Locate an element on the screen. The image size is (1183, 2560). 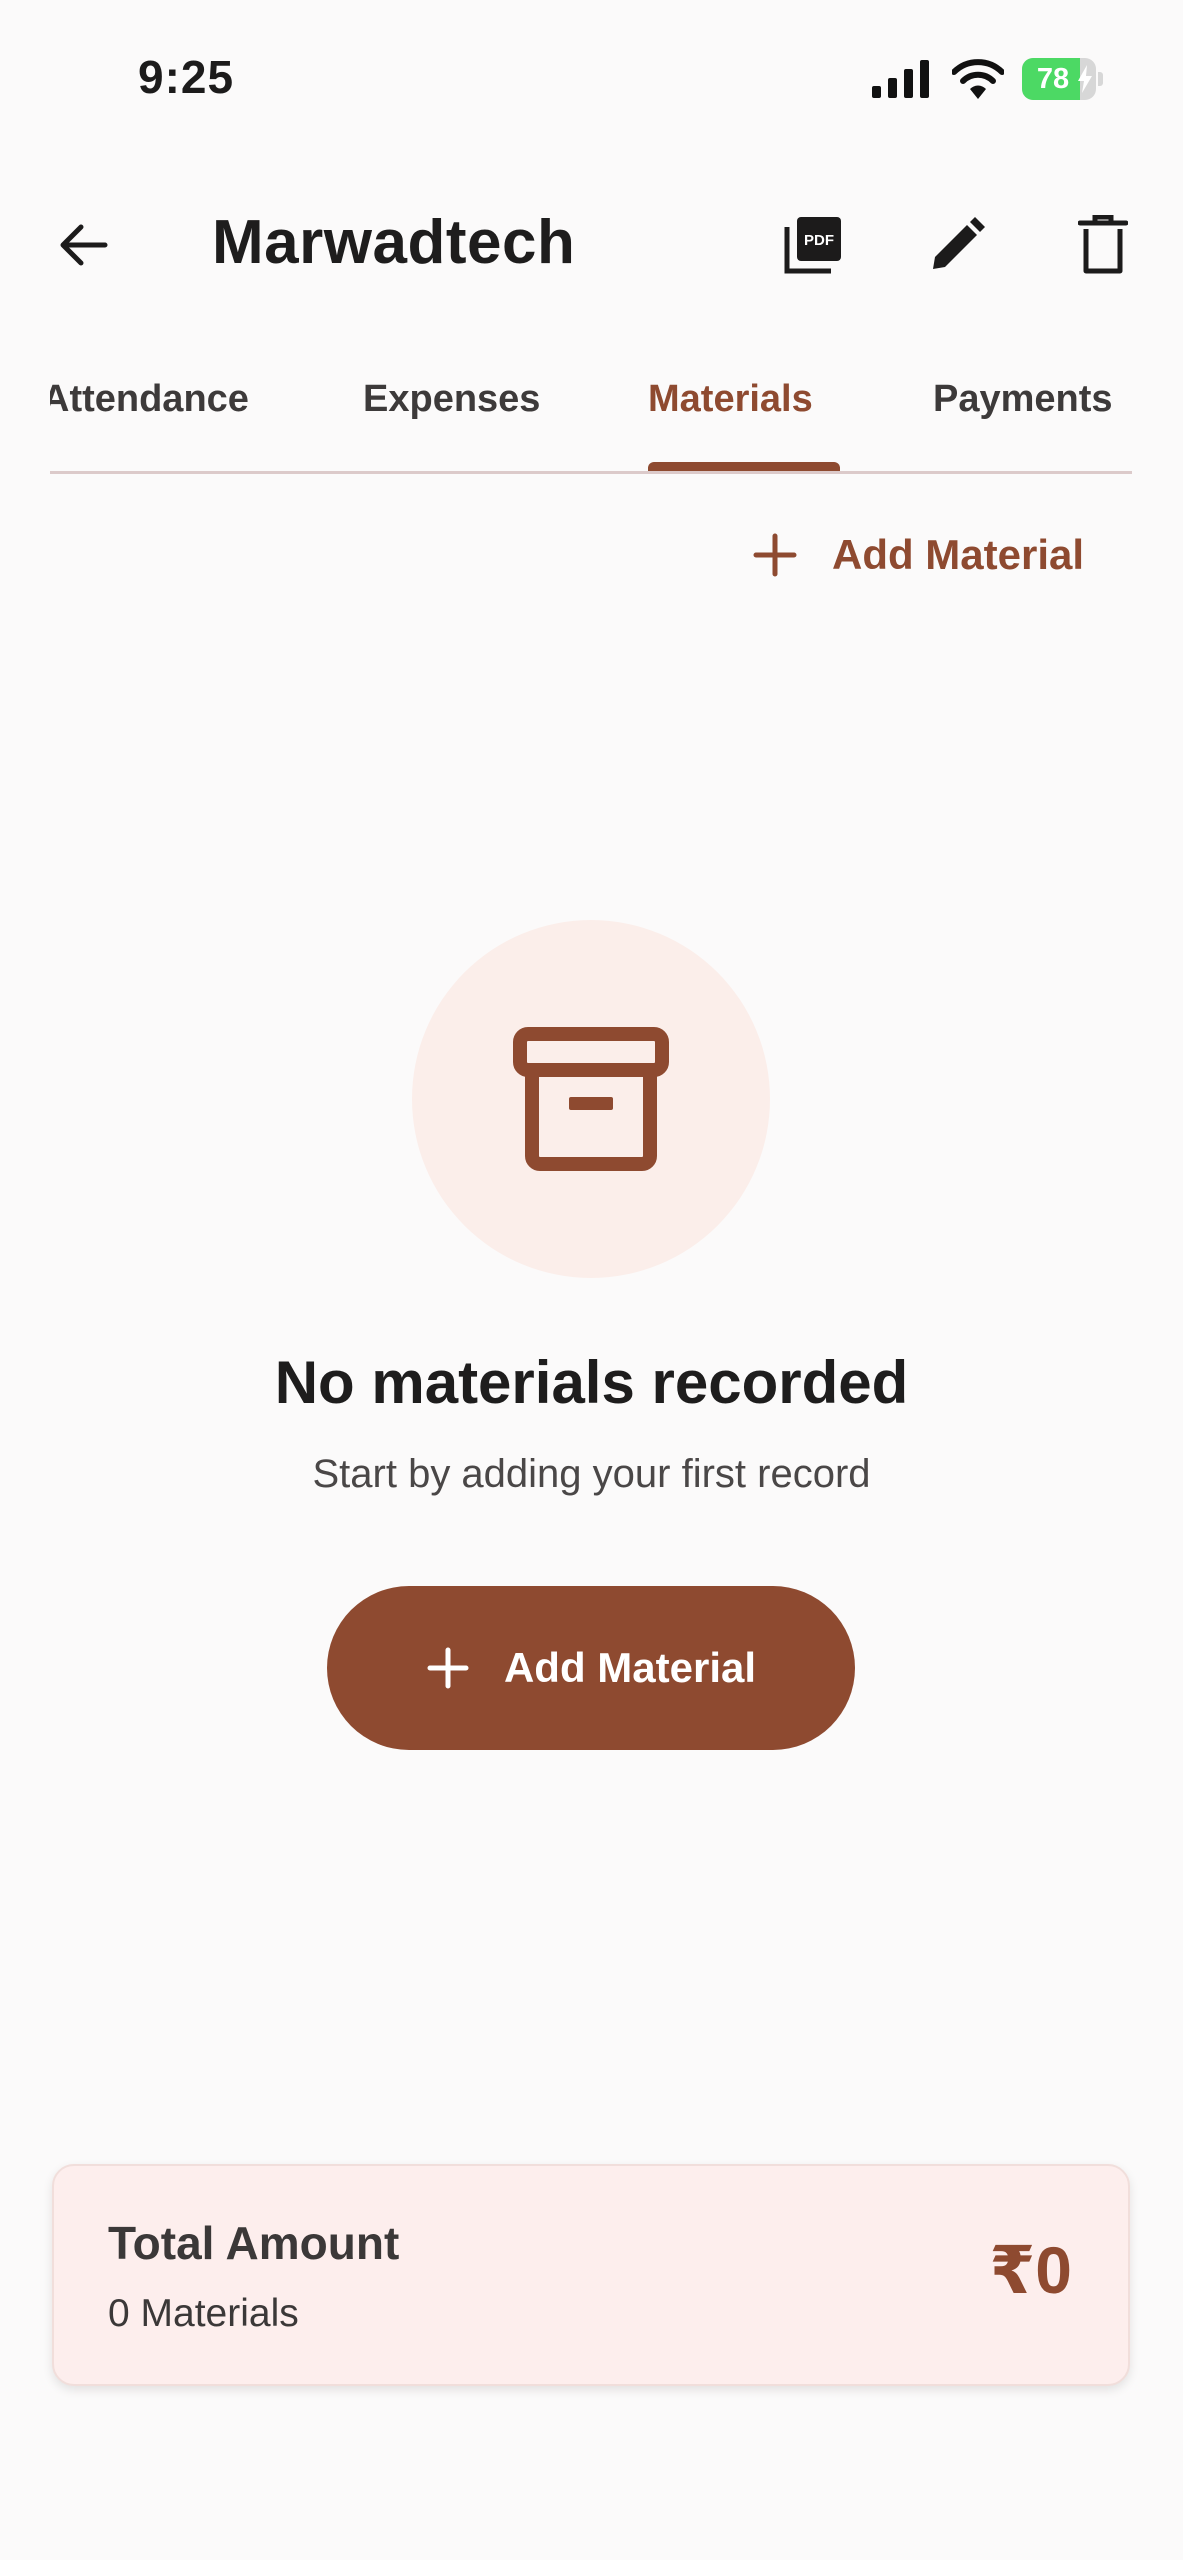
add-material-button-label: Add Material is located at coordinates (630, 1667).